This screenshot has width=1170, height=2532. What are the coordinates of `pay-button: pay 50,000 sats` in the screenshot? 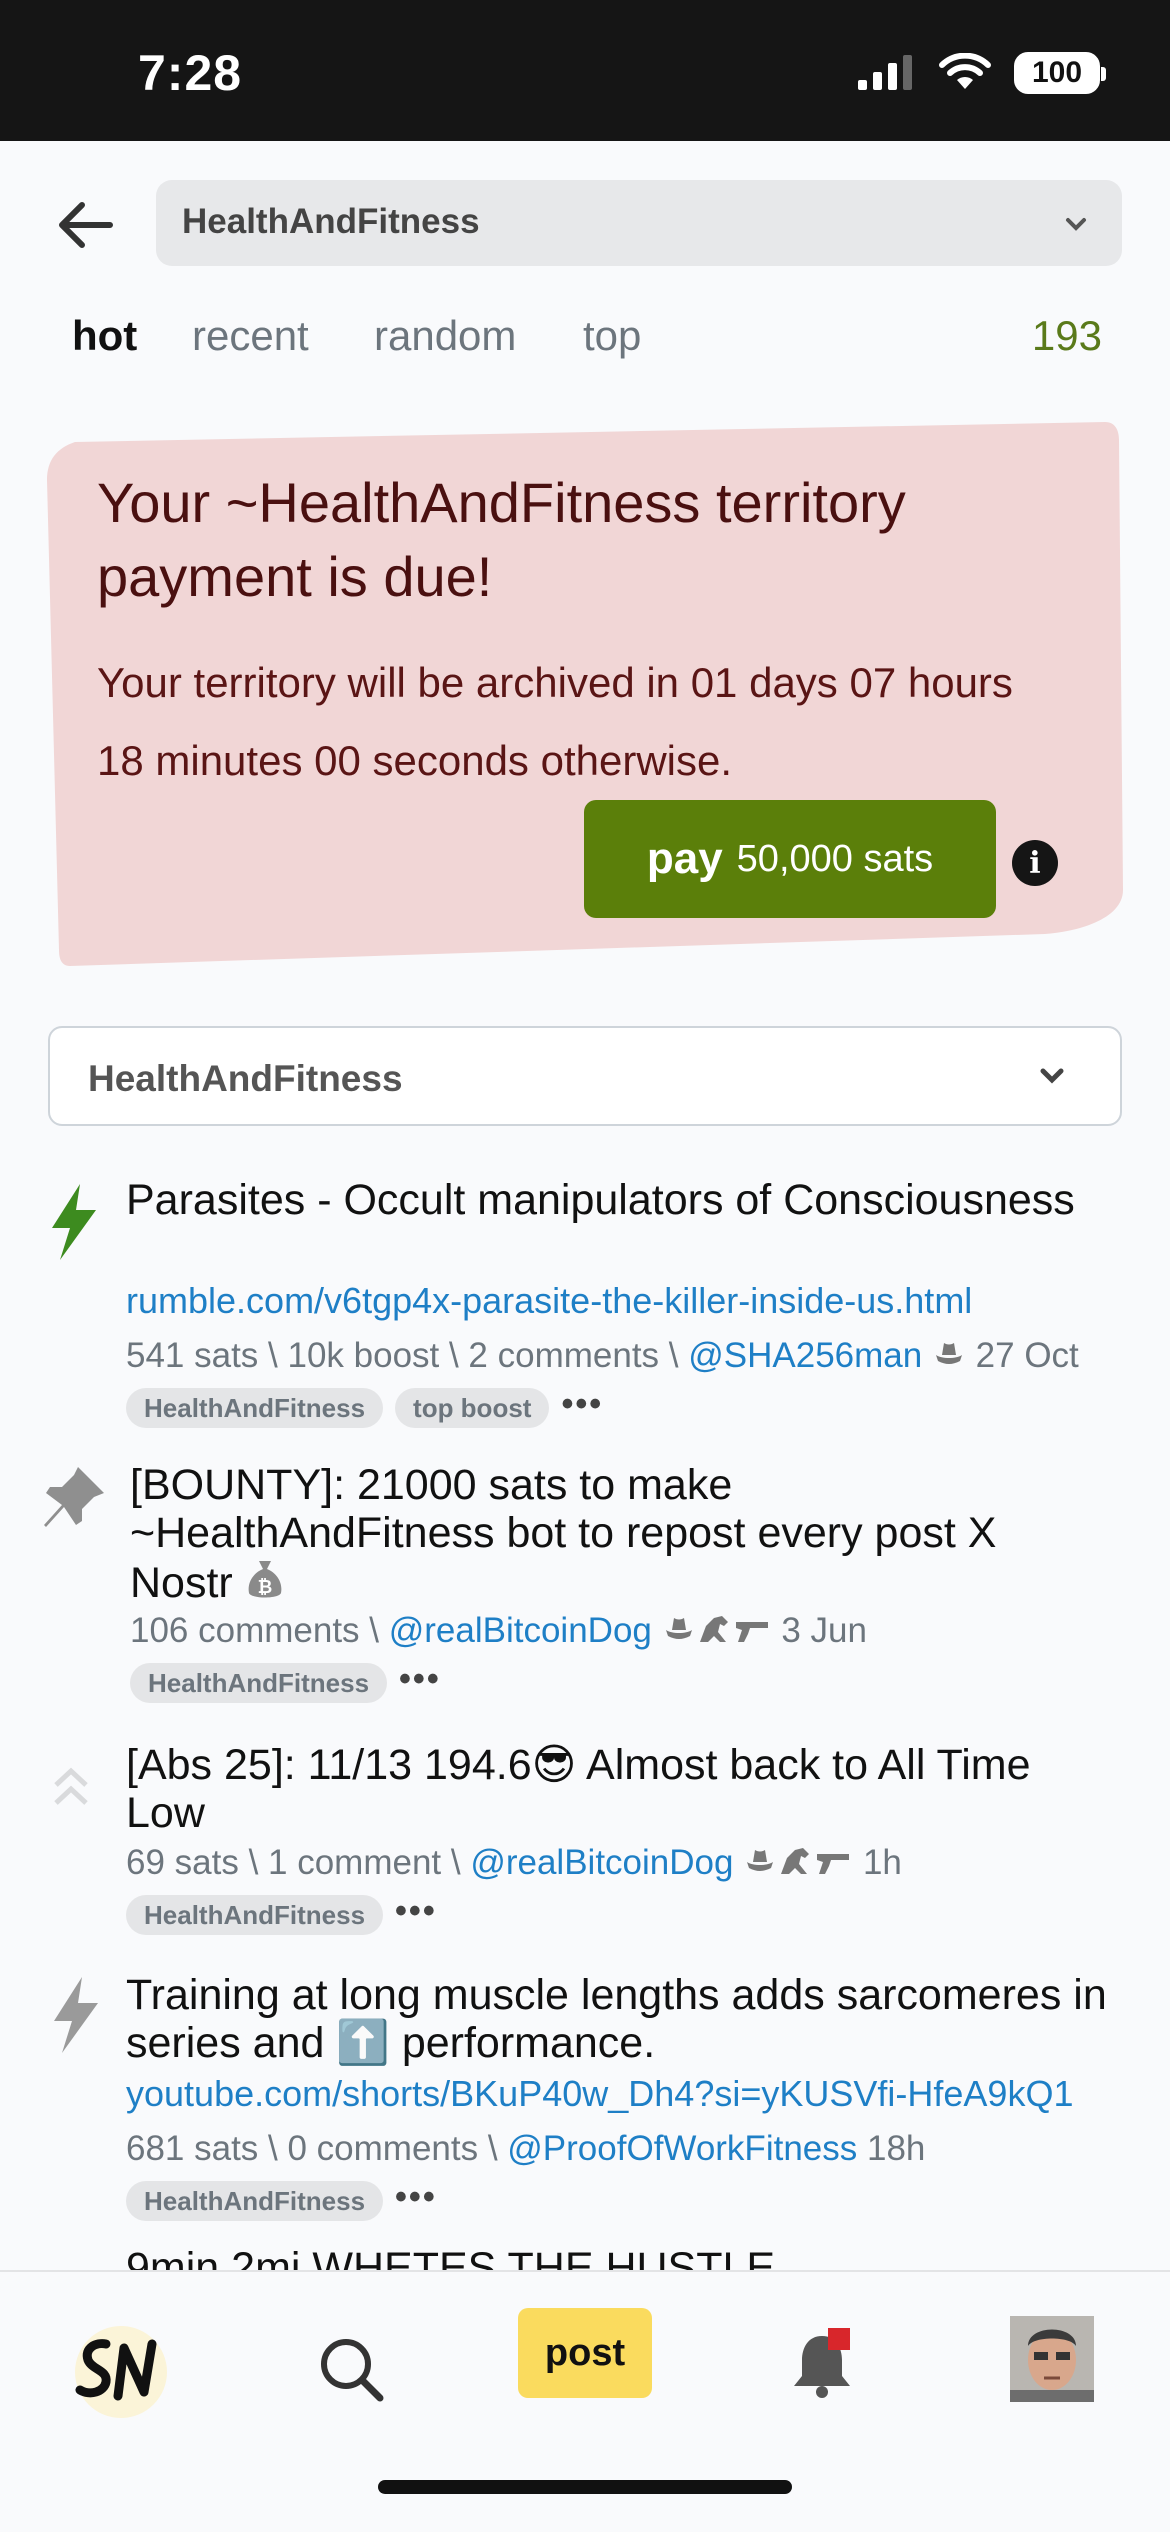 It's located at (790, 859).